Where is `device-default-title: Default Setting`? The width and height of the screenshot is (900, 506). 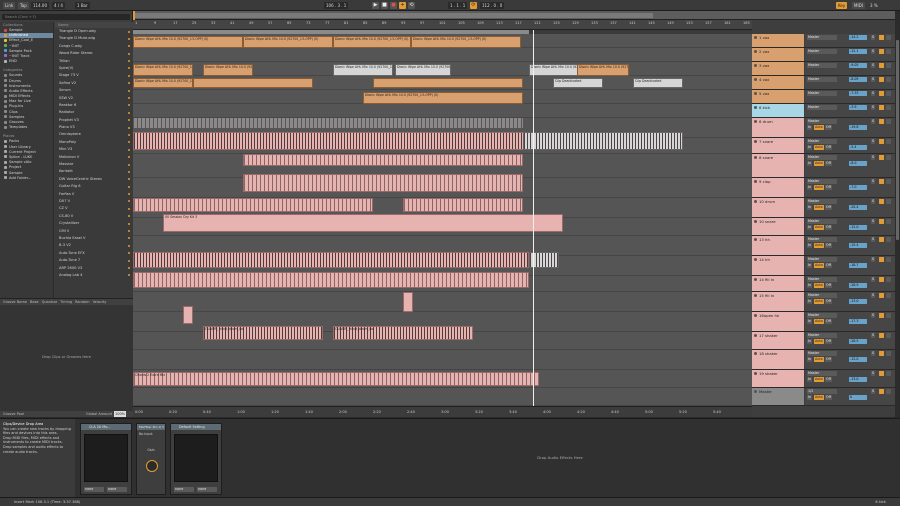 device-default-title: Default Setting is located at coordinates (196, 427).